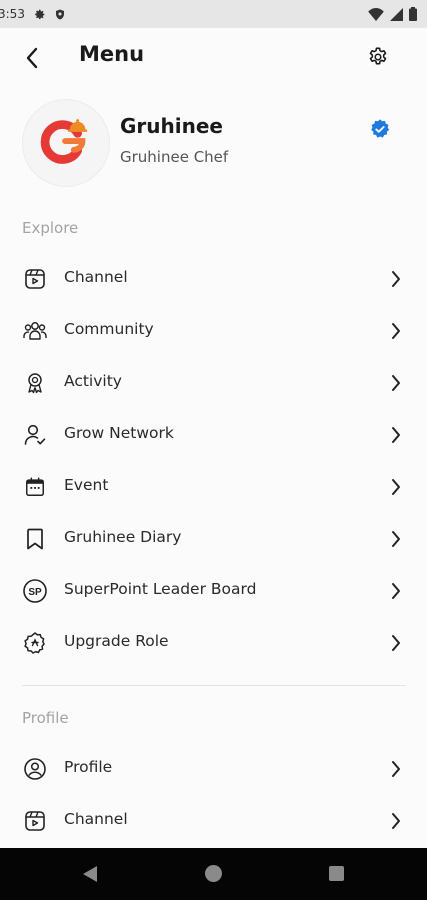  What do you see at coordinates (119, 433) in the screenshot?
I see `menu-item-label: Grow Network` at bounding box center [119, 433].